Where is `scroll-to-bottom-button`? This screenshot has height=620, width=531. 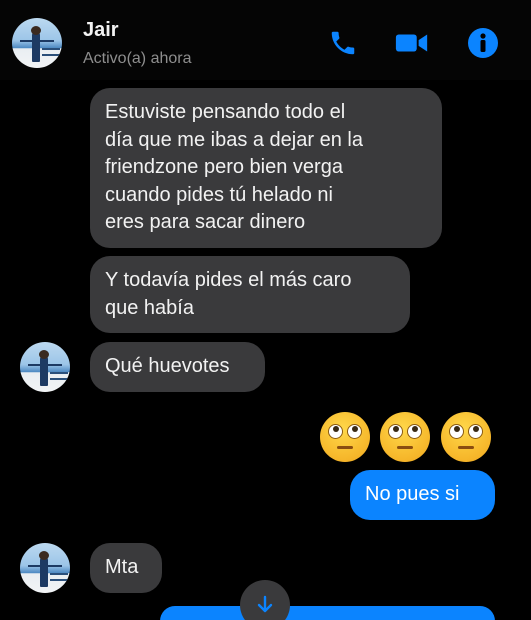
scroll-to-bottom-button is located at coordinates (265, 600).